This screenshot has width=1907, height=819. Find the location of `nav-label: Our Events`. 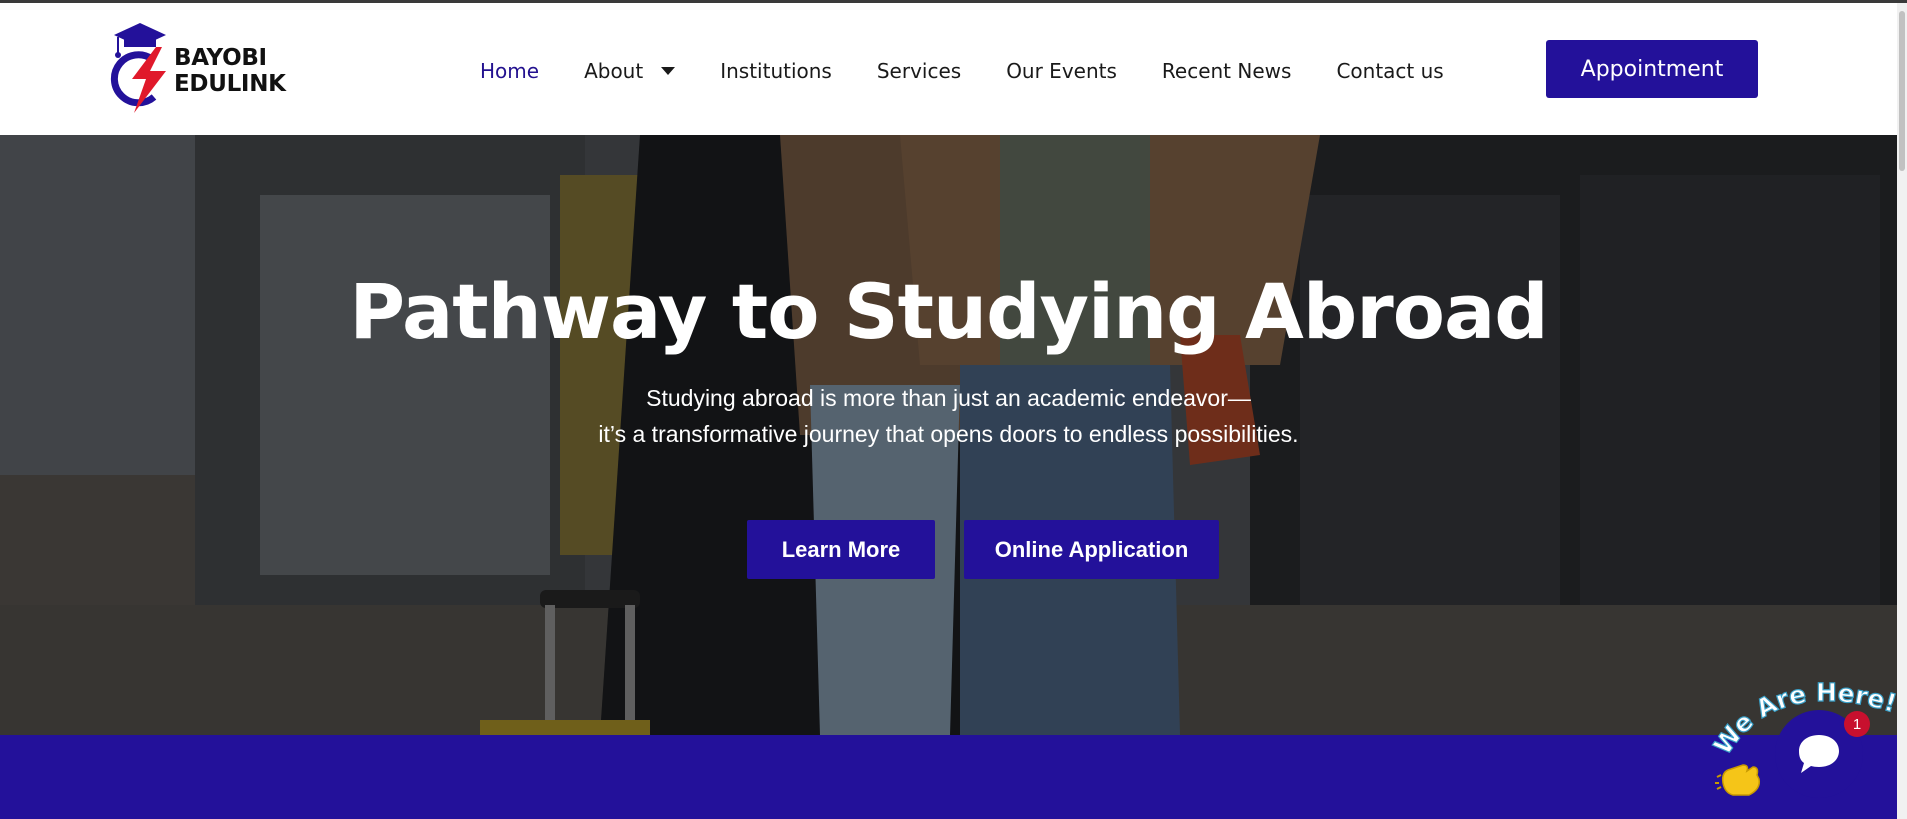

nav-label: Our Events is located at coordinates (1061, 71).